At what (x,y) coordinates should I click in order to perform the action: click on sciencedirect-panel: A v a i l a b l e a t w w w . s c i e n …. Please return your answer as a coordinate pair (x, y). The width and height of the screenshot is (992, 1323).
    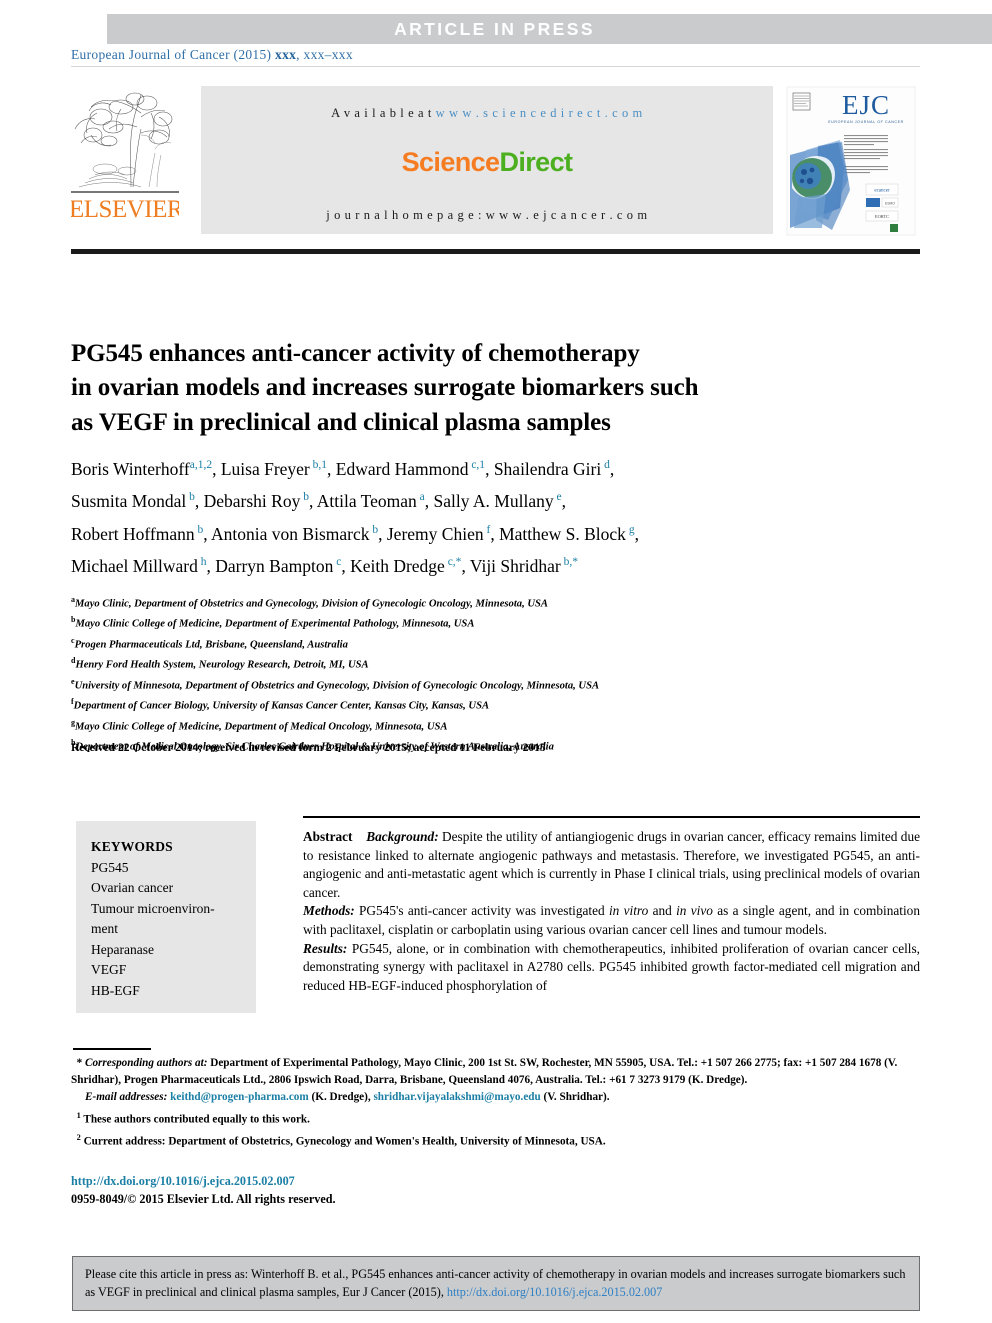
    Looking at the image, I should click on (487, 160).